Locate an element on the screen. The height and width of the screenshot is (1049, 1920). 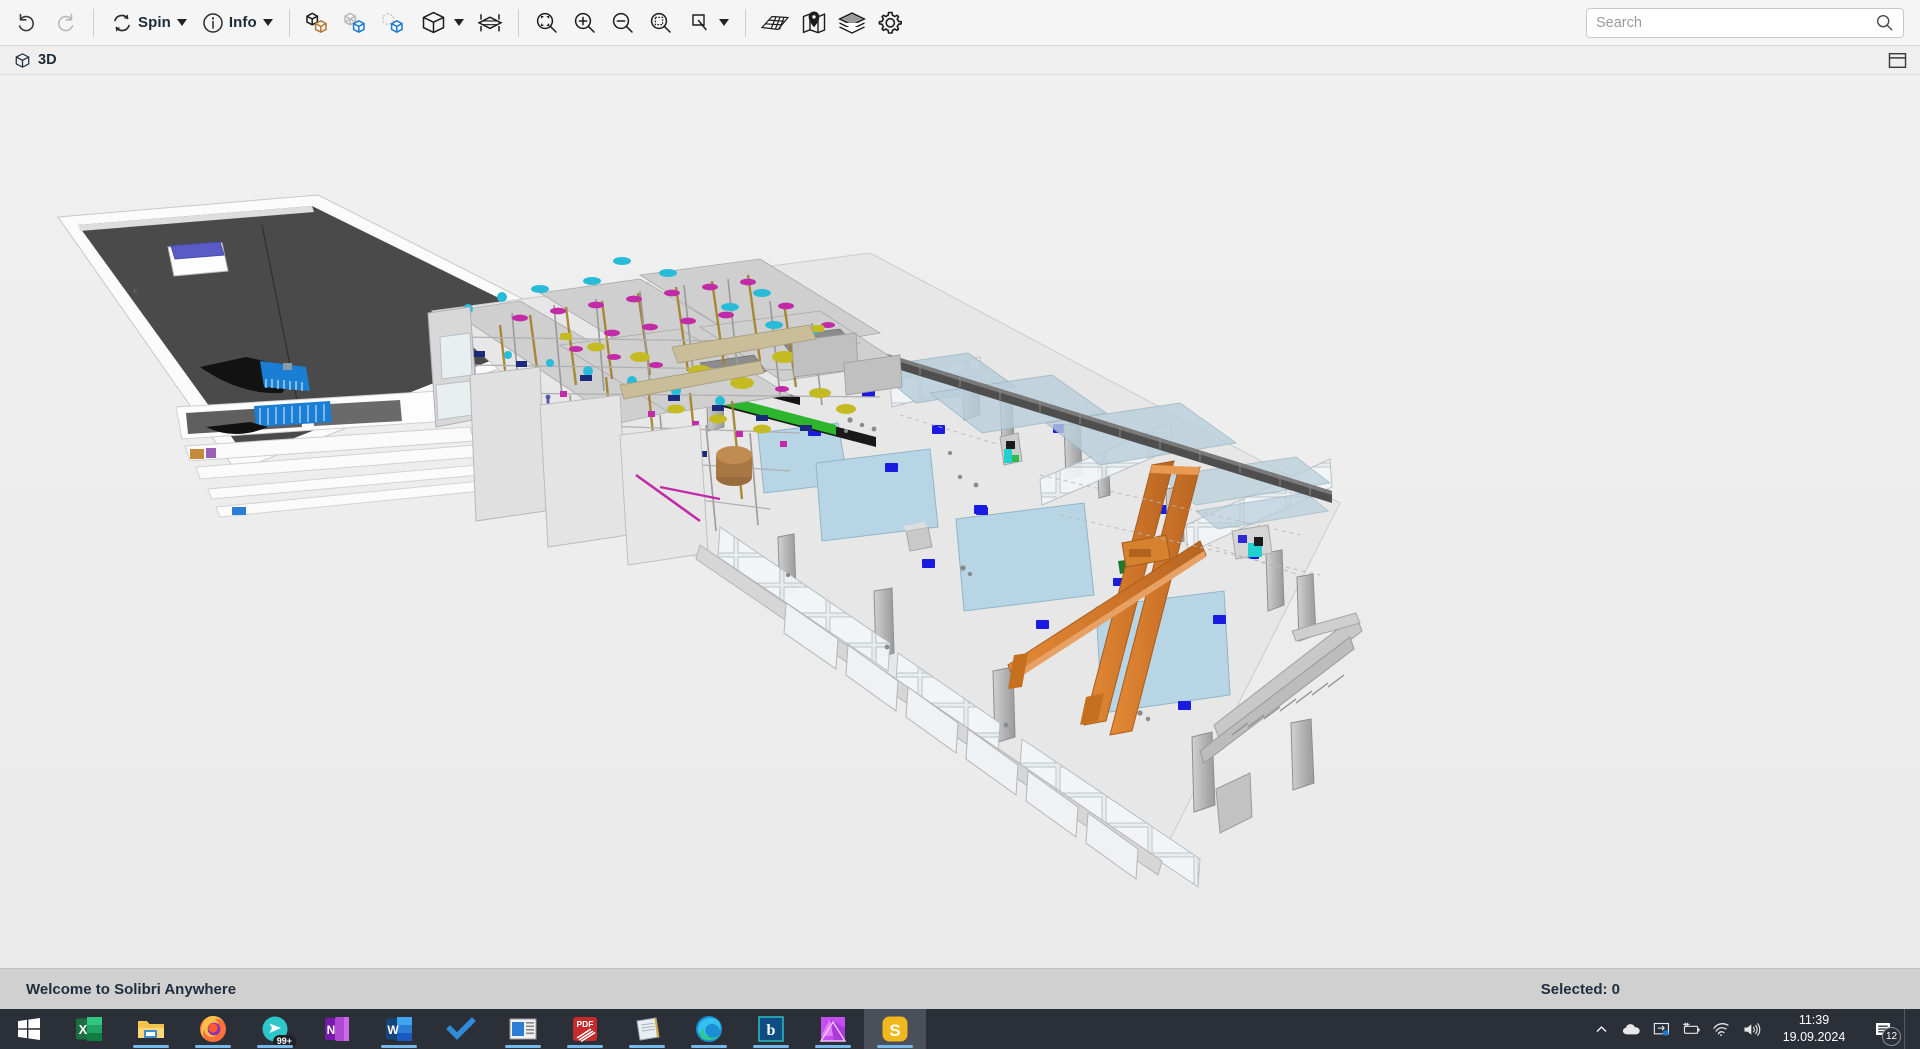
notepad-icon is located at coordinates (647, 1029).